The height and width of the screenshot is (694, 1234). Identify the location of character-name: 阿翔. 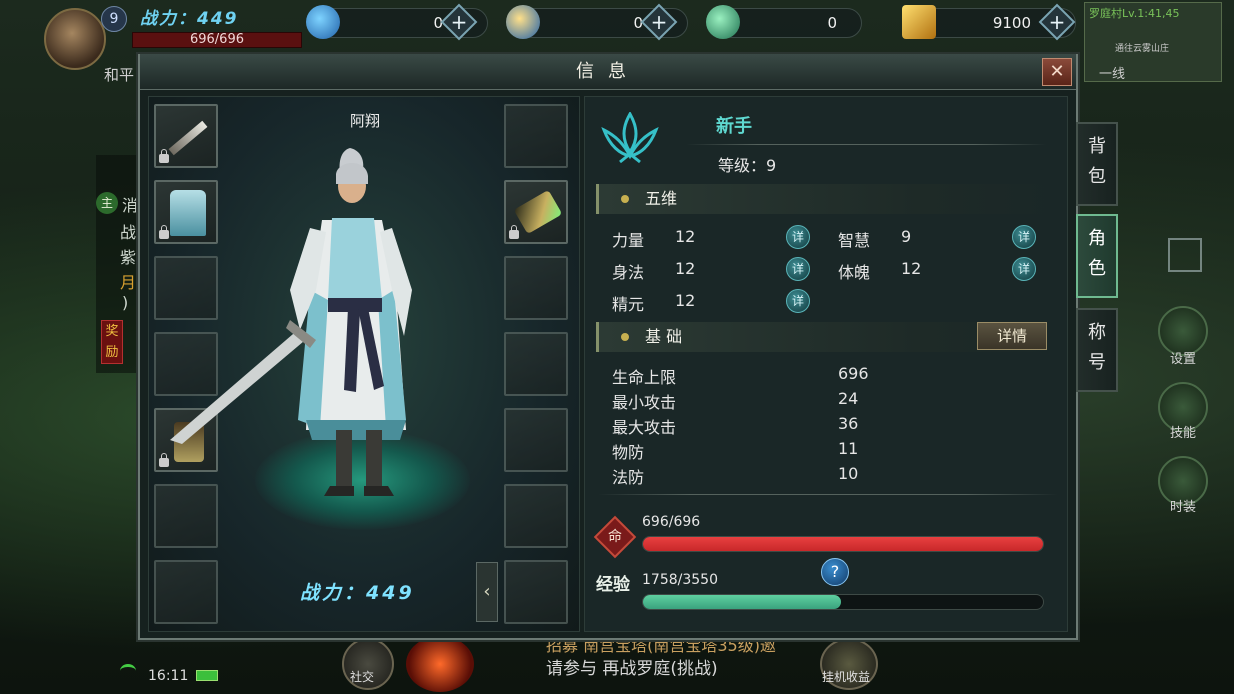
(364, 121).